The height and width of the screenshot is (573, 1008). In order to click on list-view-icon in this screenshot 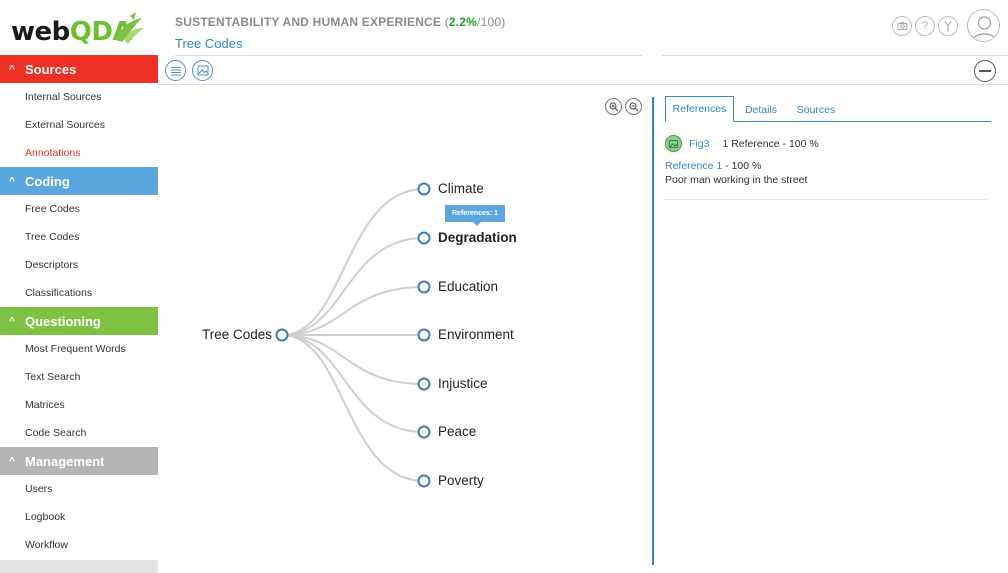, I will do `click(175, 70)`.